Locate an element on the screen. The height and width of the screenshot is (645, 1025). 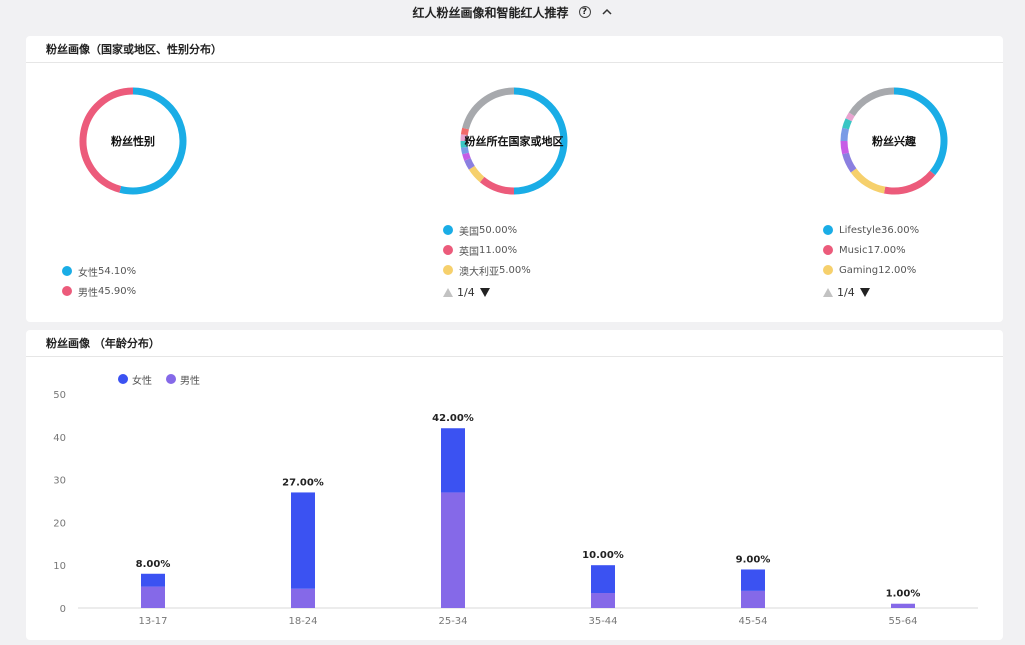
country-donut-label: 粉丝所在国家或地区 is located at coordinates (514, 141).